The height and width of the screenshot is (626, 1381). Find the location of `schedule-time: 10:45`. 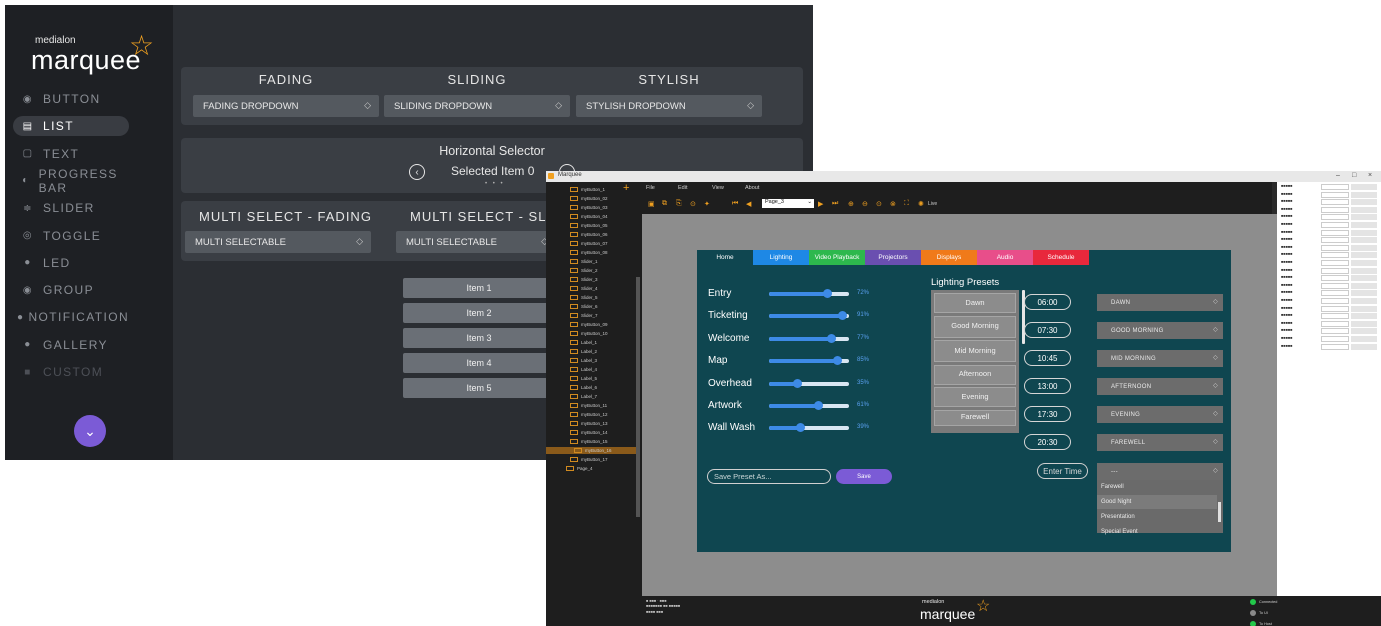

schedule-time: 10:45 is located at coordinates (1047, 358).